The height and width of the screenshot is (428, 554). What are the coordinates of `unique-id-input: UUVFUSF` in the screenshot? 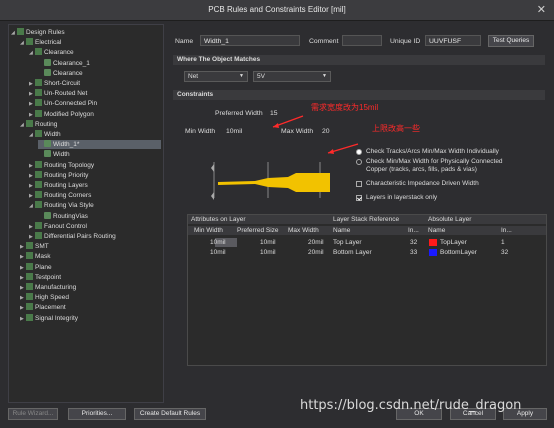 It's located at (453, 40).